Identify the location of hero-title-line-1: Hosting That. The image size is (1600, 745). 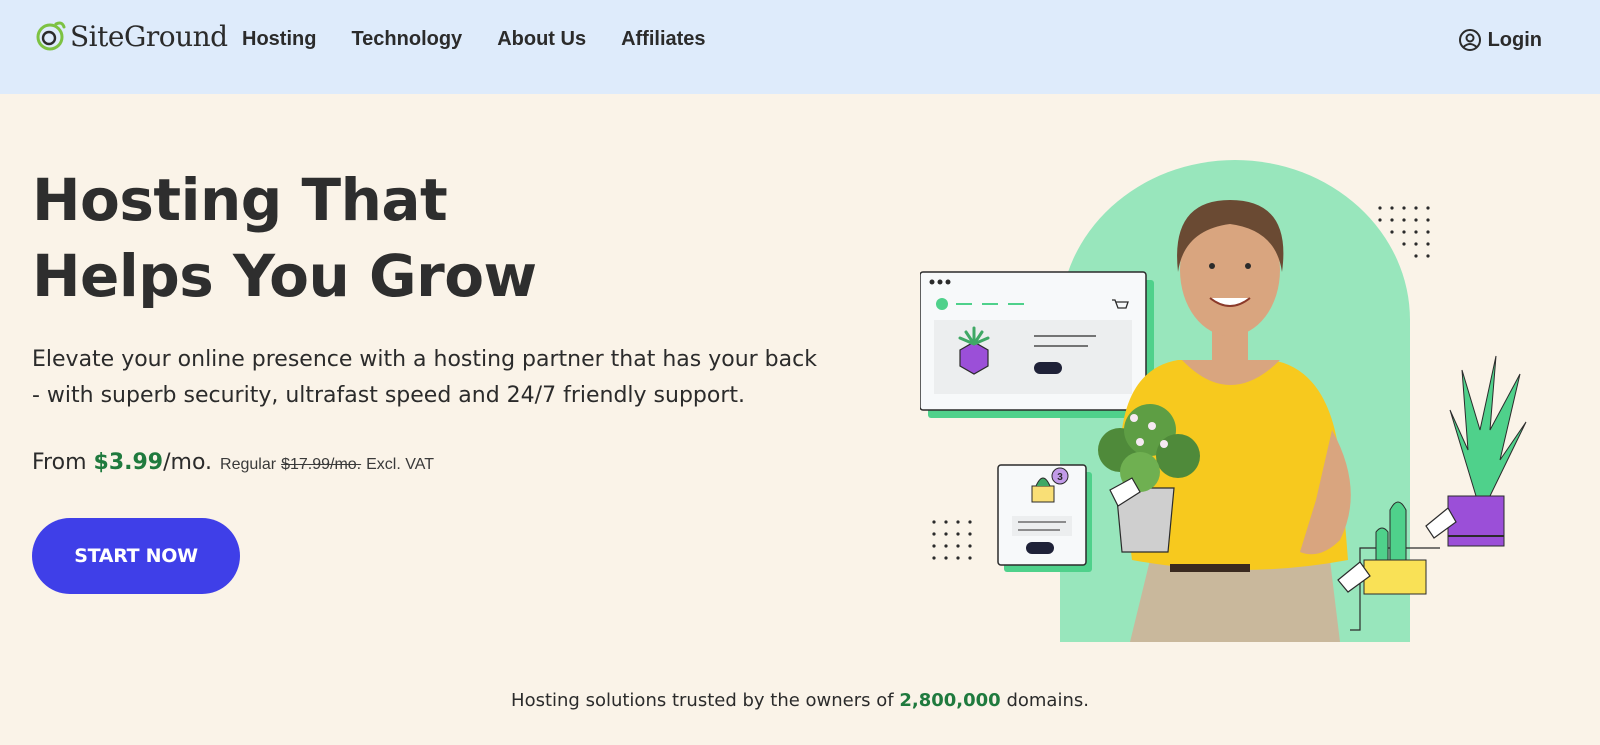
(240, 200).